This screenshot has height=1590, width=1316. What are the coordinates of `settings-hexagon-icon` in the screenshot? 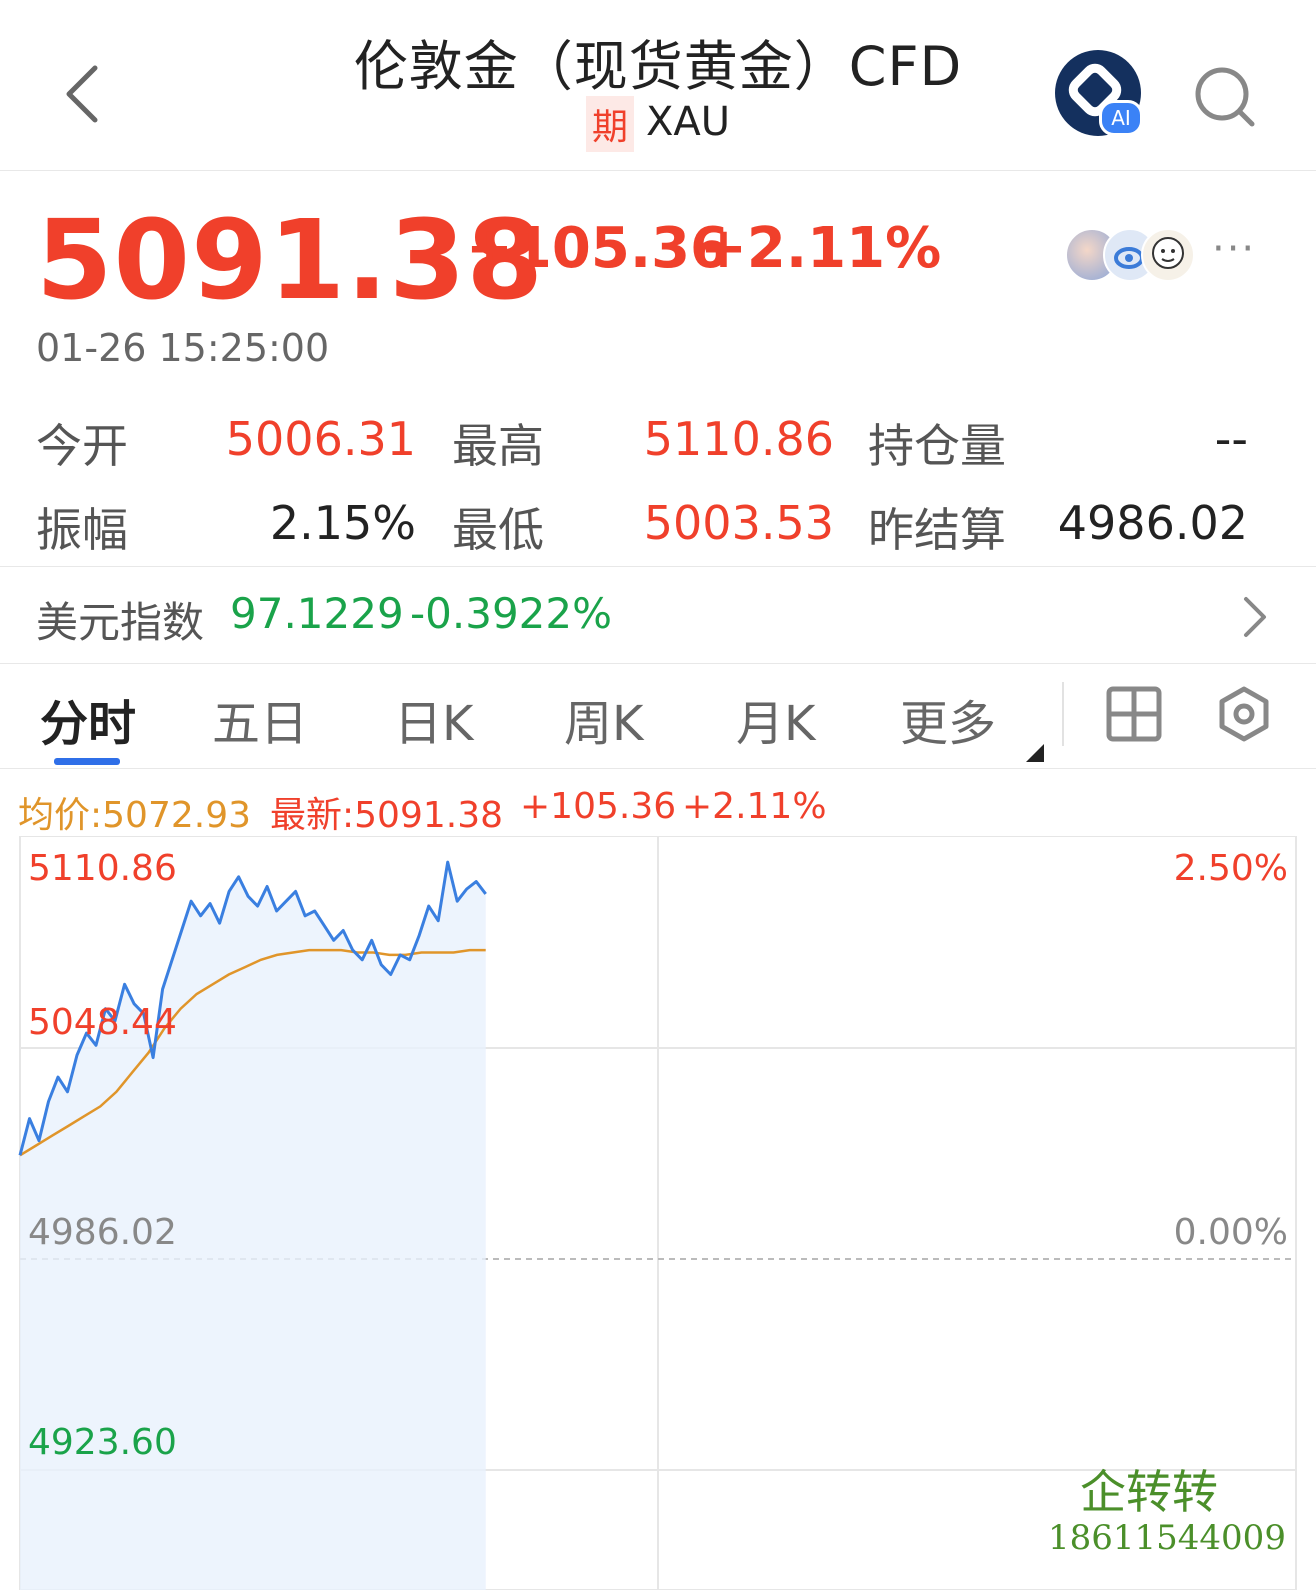 It's located at (1244, 714).